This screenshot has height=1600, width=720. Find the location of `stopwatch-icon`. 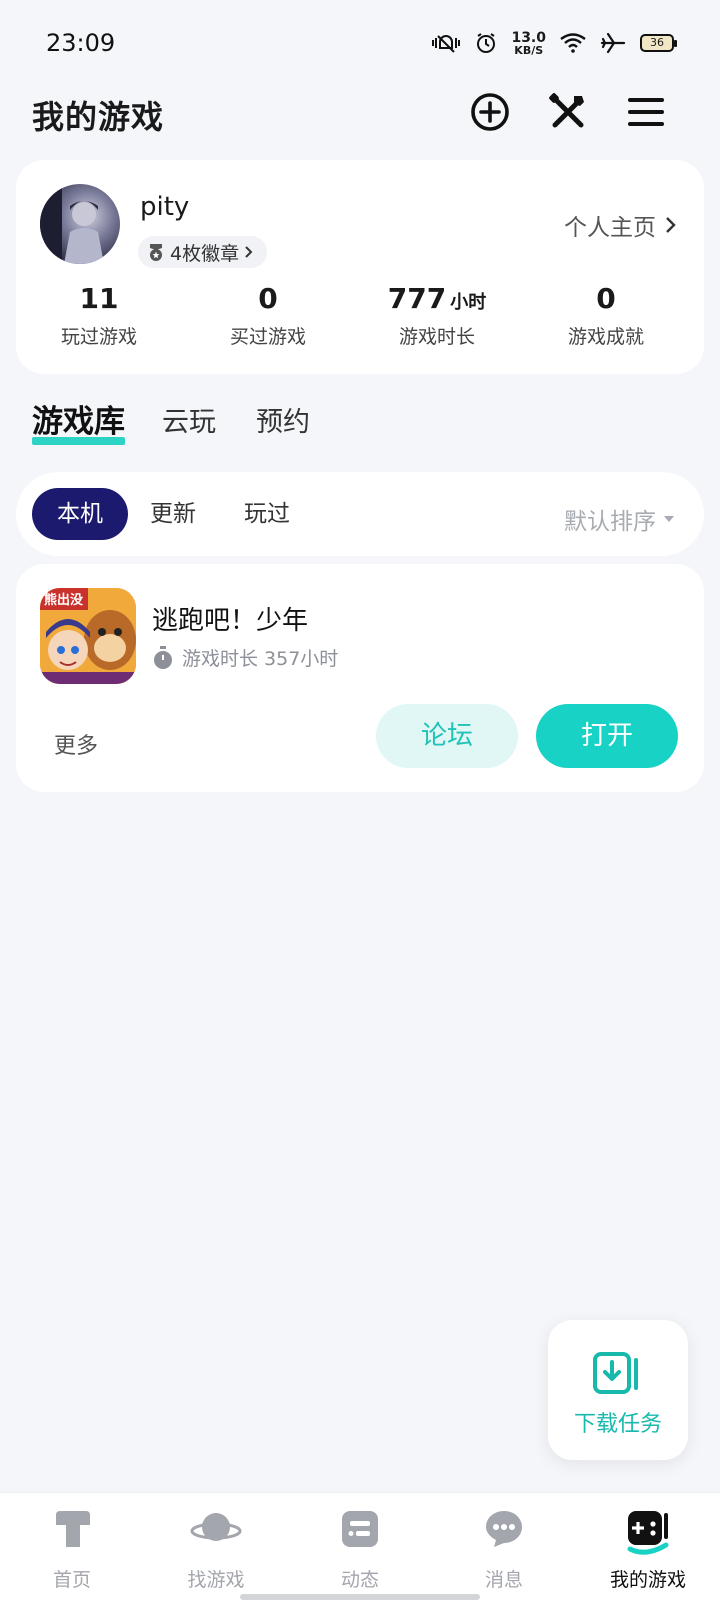

stopwatch-icon is located at coordinates (163, 657).